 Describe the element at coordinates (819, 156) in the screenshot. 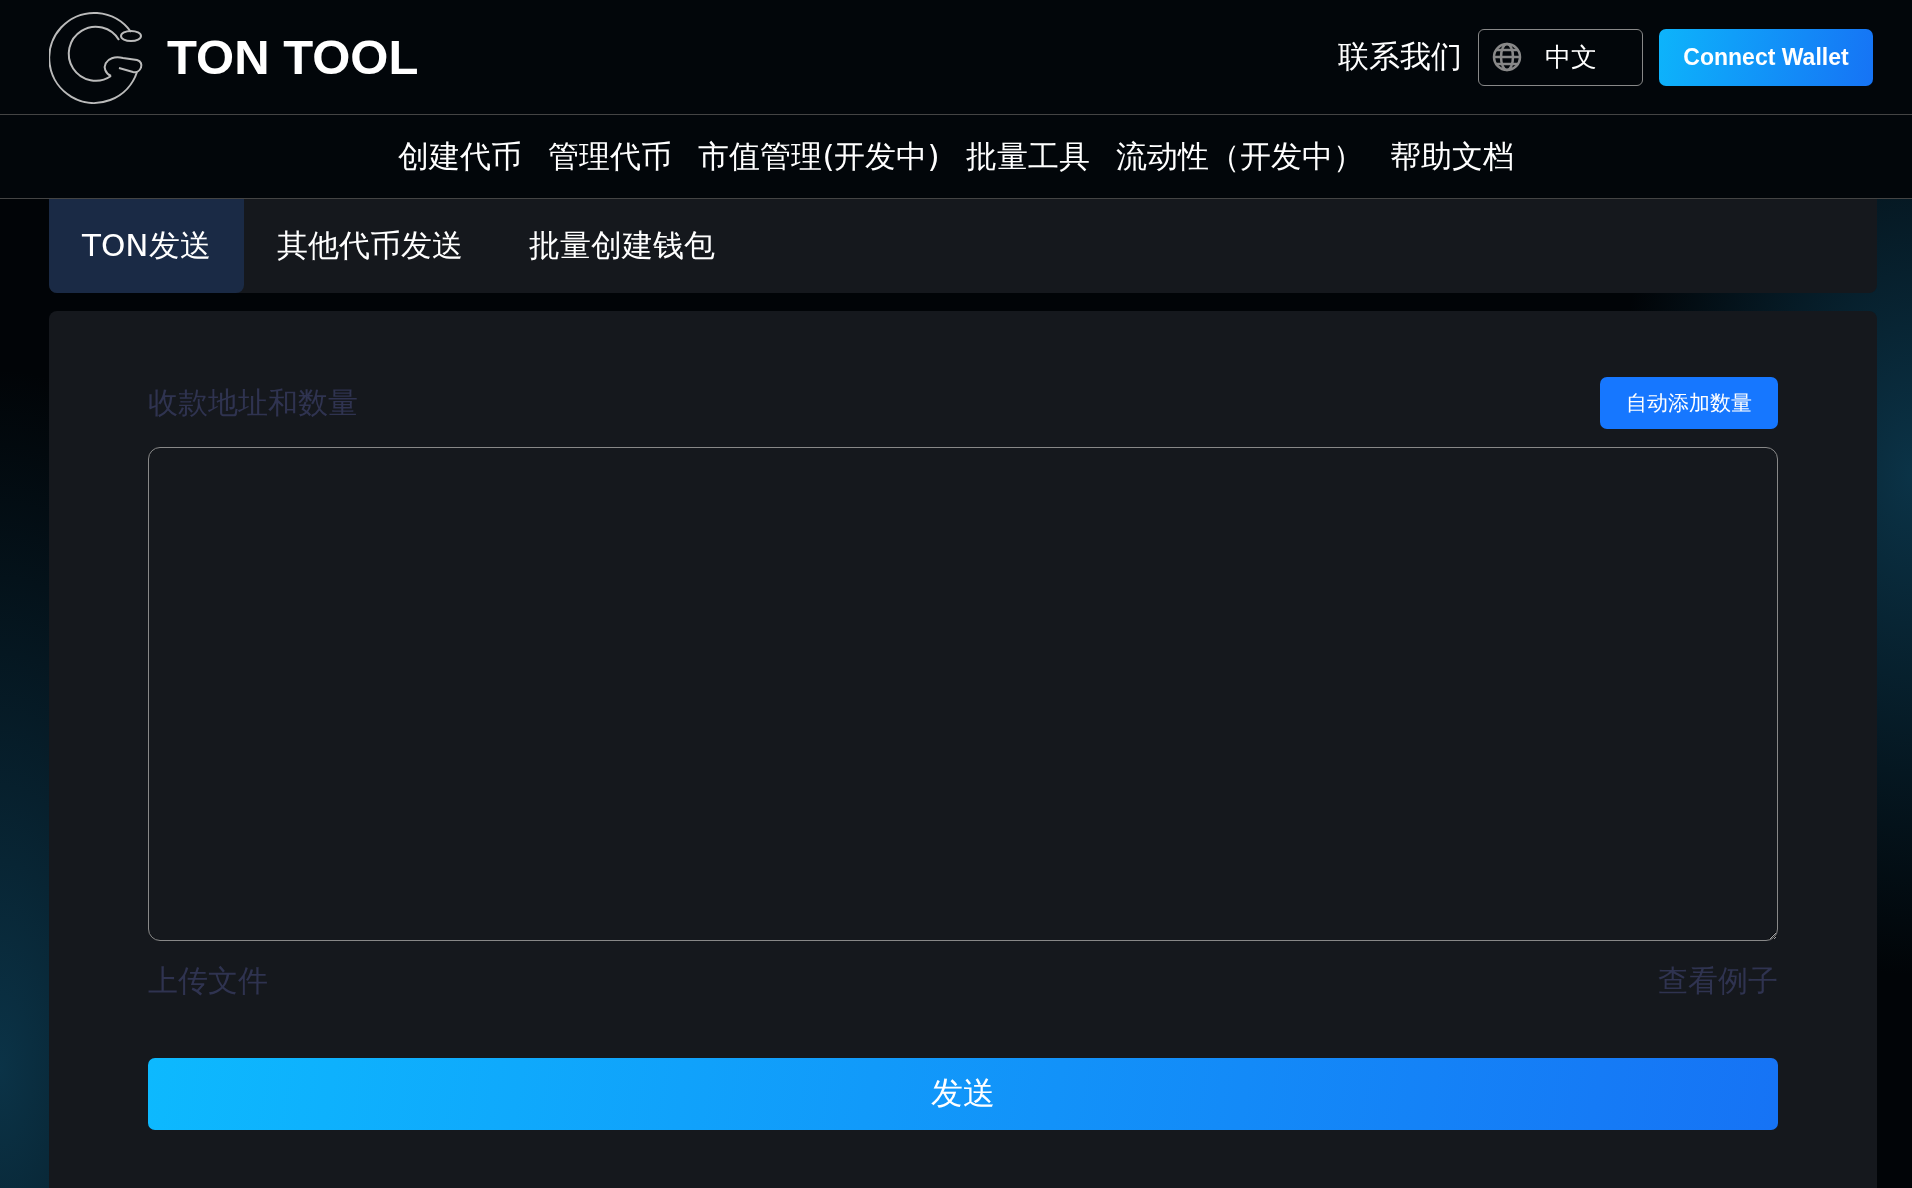

I see `nav-link: 市值管理(开发中)` at that location.